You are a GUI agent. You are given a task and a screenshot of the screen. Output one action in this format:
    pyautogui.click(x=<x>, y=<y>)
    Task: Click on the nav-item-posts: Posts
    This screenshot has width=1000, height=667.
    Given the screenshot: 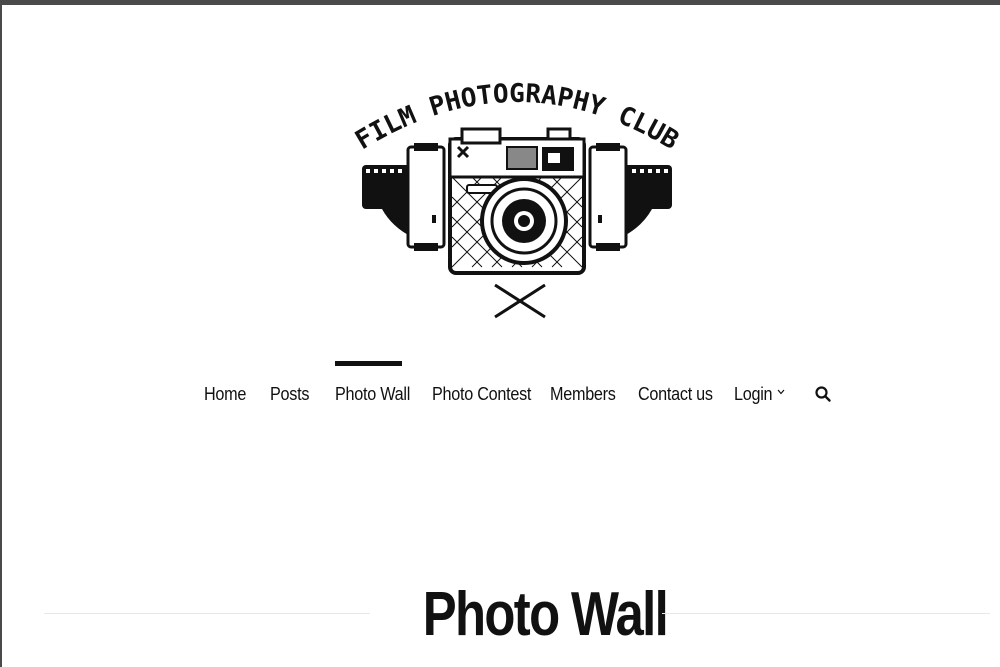 What is the action you would take?
    pyautogui.click(x=290, y=395)
    